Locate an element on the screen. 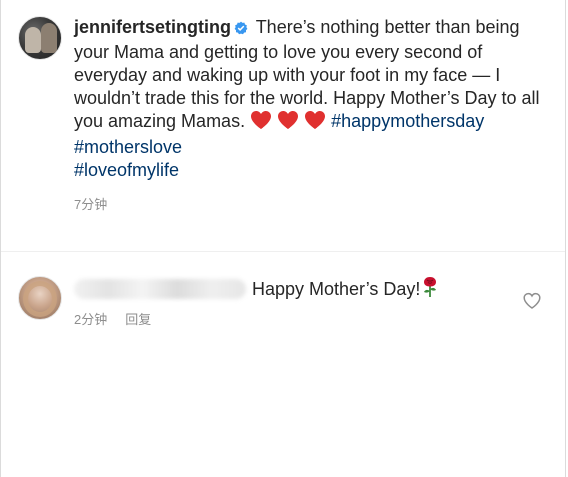 This screenshot has width=568, height=477. hashtag-link: #loveofmylife is located at coordinates (126, 170).